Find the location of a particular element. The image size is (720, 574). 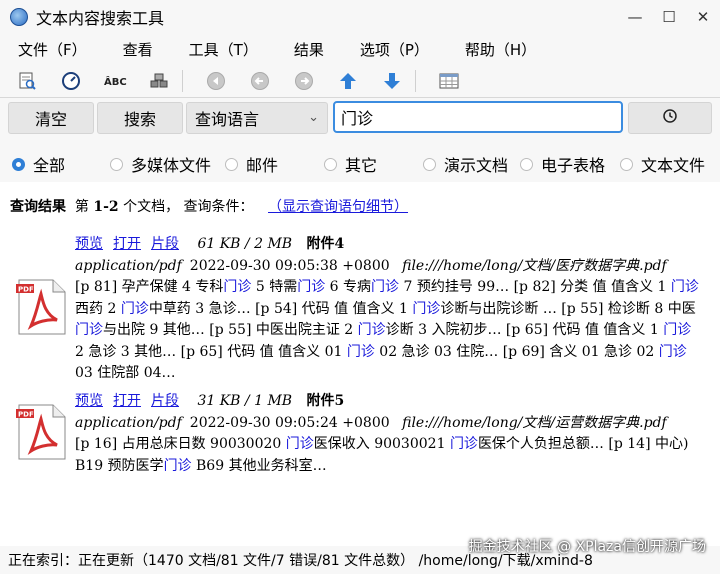

snippet-text: [p 81] 孕产保健 4 专科 is located at coordinates (149, 287).